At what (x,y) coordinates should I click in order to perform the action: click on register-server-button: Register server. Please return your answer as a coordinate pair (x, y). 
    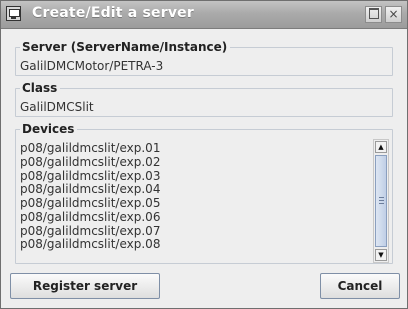
    Looking at the image, I should click on (85, 286).